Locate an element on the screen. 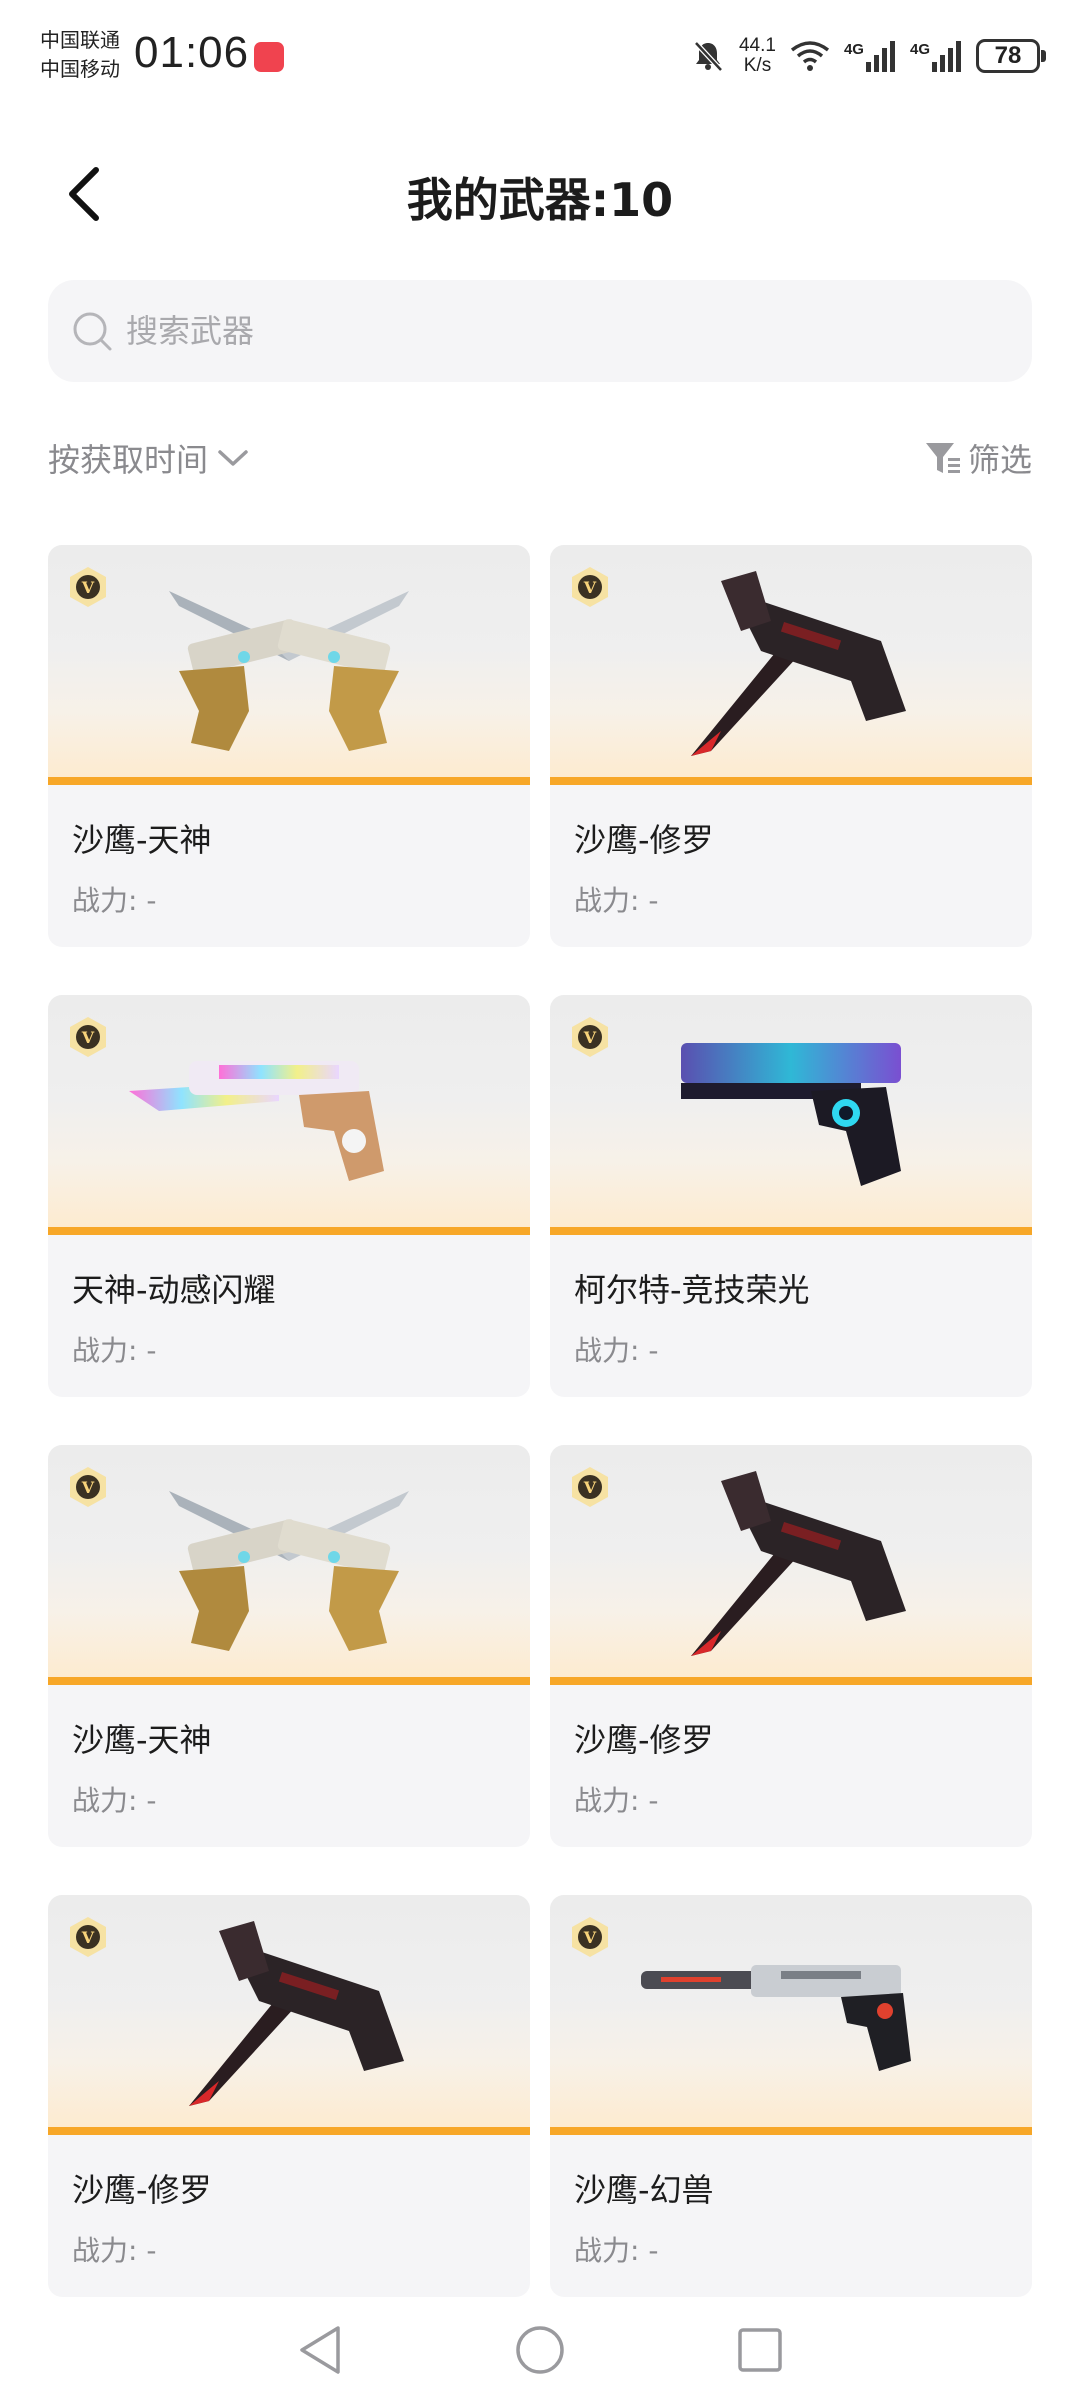  filter-icon is located at coordinates (942, 458).